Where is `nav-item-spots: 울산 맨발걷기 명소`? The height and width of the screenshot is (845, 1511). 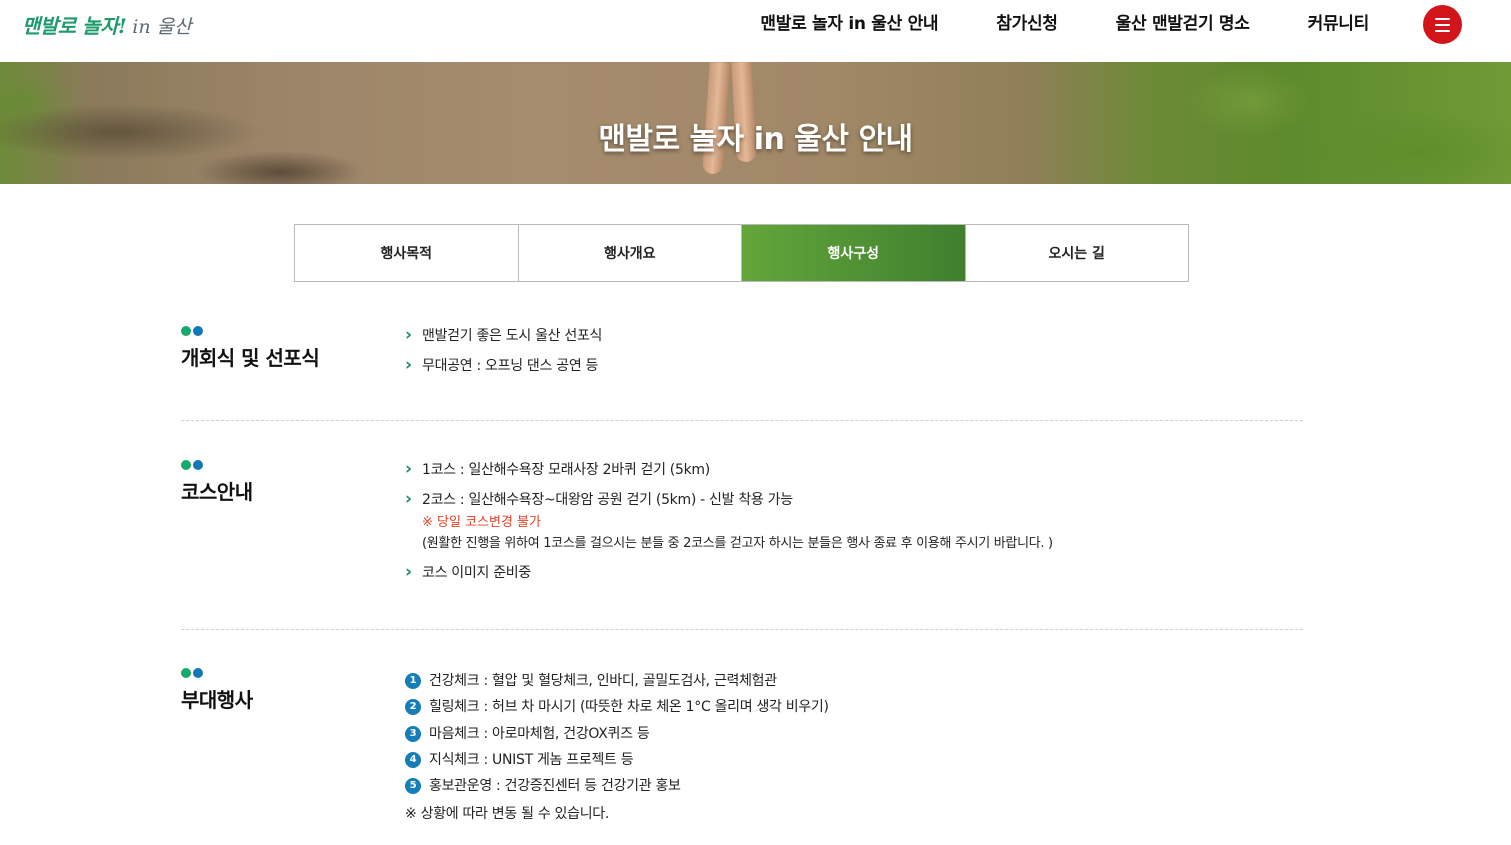
nav-item-spots: 울산 맨발걷기 명소 is located at coordinates (1183, 24).